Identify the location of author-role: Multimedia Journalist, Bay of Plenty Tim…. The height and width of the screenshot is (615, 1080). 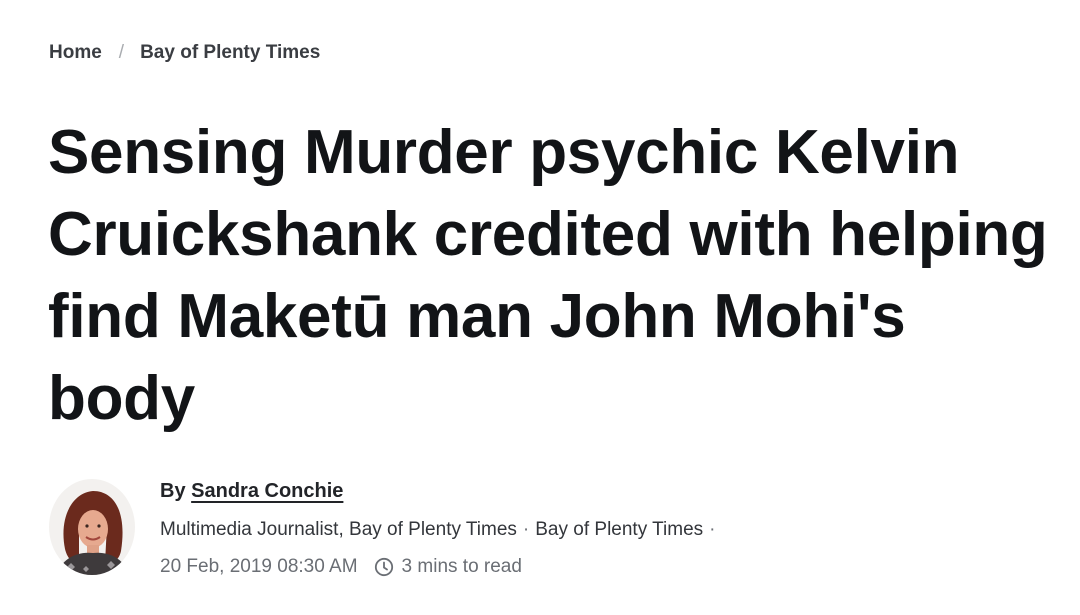
(338, 529).